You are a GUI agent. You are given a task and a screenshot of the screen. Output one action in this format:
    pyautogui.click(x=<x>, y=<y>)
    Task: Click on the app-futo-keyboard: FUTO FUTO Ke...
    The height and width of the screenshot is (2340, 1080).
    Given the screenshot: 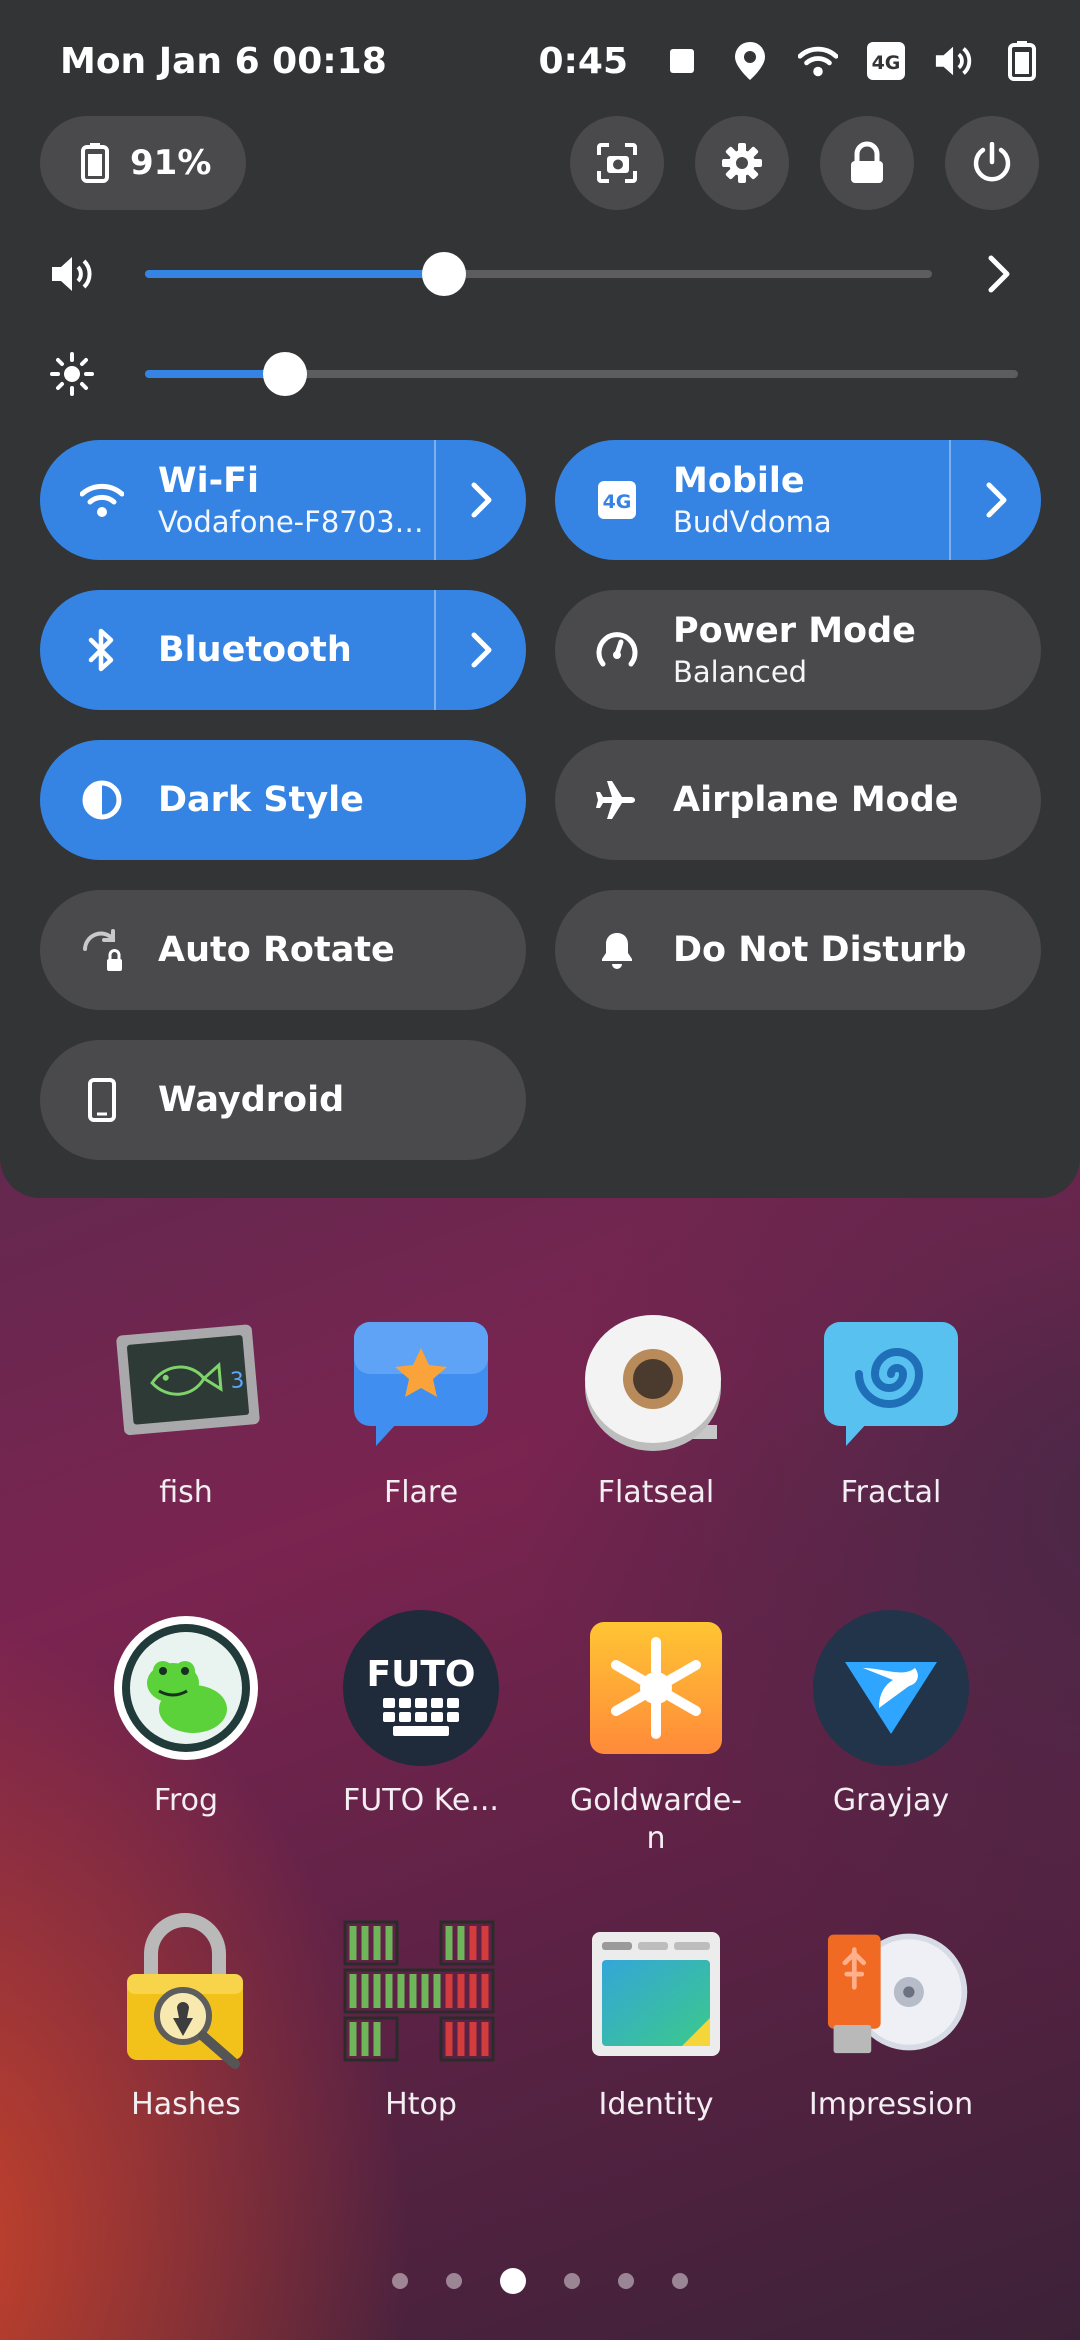 What is the action you would take?
    pyautogui.click(x=421, y=1714)
    